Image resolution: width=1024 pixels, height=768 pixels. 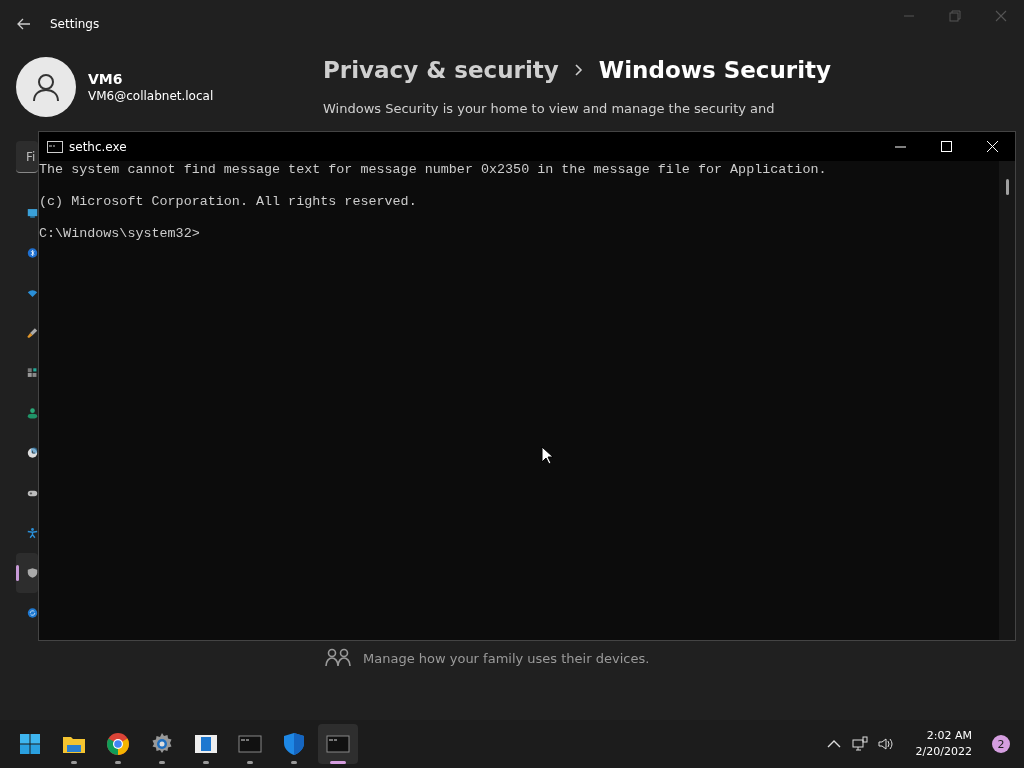 I want to click on nav-item, so click(x=27, y=573).